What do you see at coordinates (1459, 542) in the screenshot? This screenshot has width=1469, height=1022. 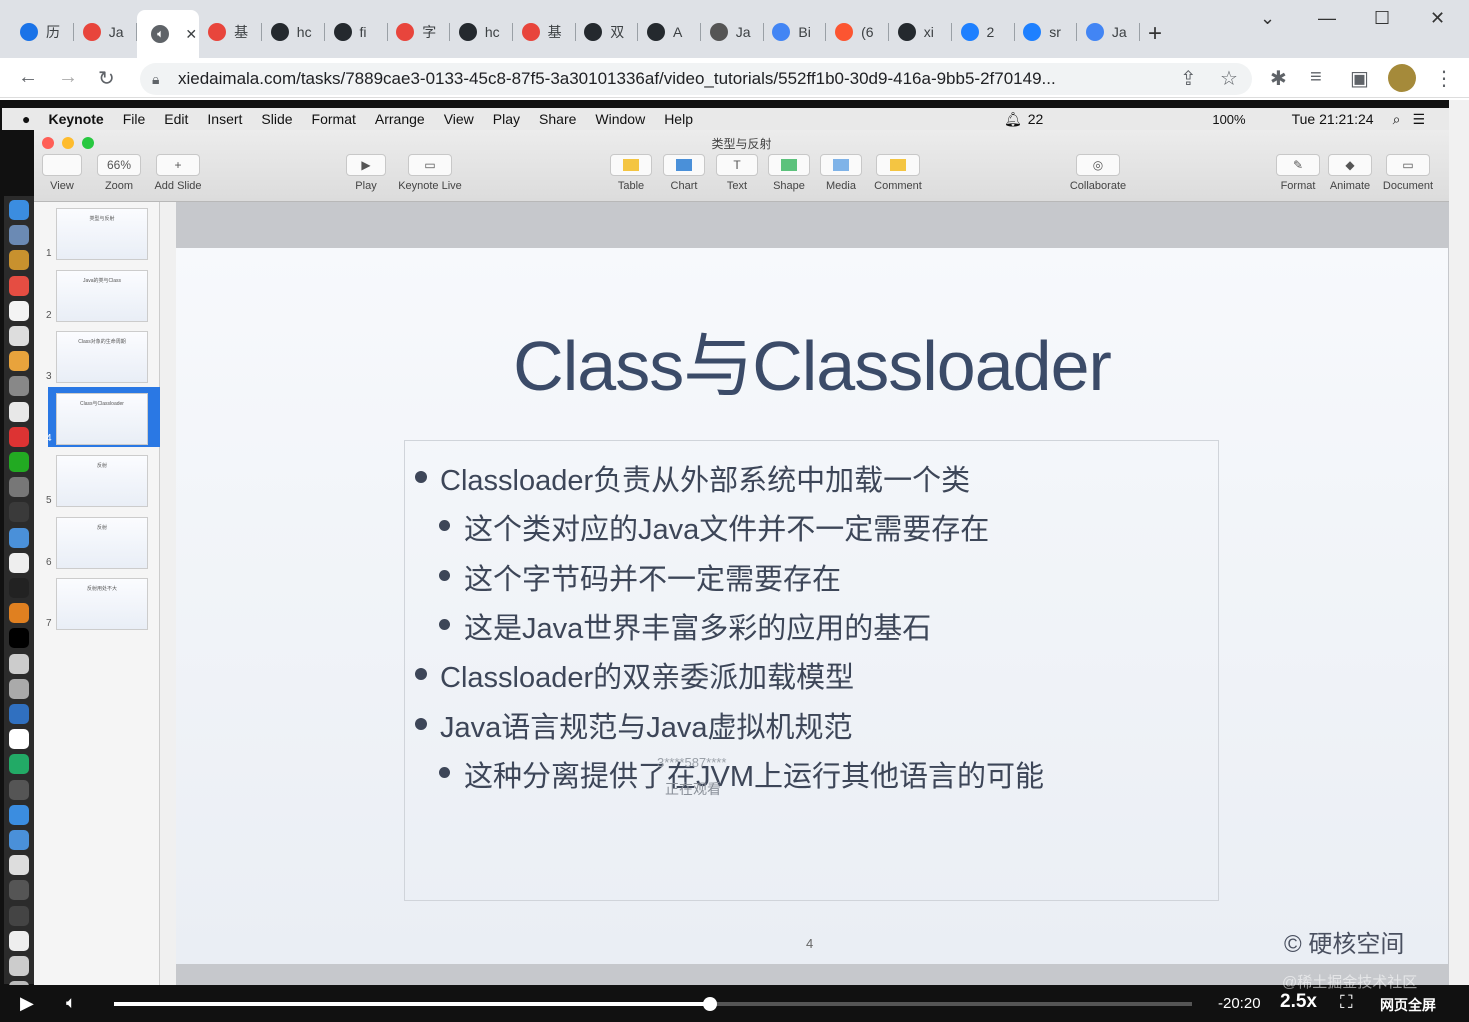 I see `scrollbar` at bounding box center [1459, 542].